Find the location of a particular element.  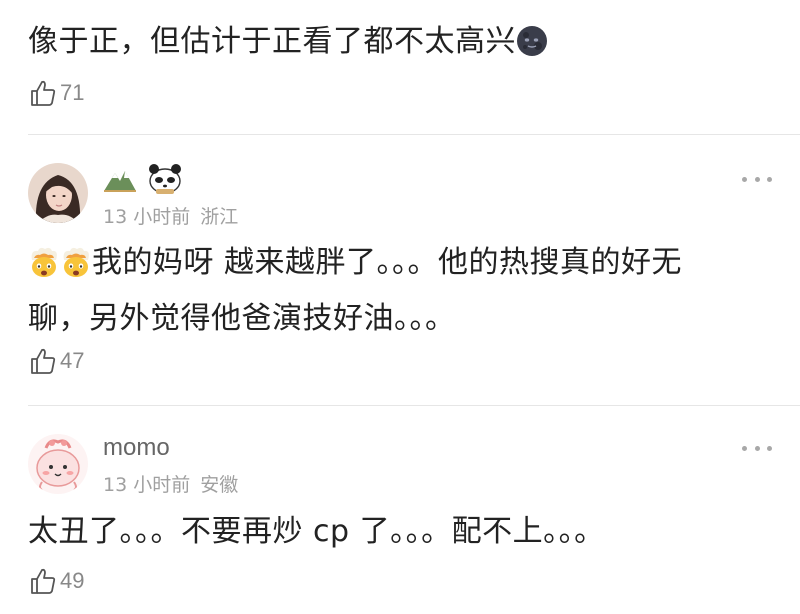

username: momo is located at coordinates (136, 448).